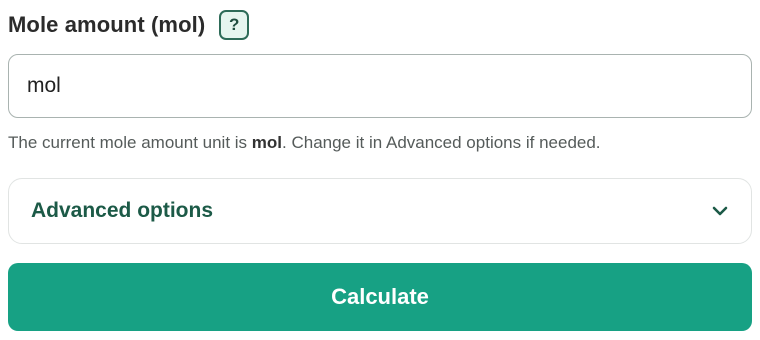 The width and height of the screenshot is (760, 340). I want to click on help-button: ?, so click(234, 25).